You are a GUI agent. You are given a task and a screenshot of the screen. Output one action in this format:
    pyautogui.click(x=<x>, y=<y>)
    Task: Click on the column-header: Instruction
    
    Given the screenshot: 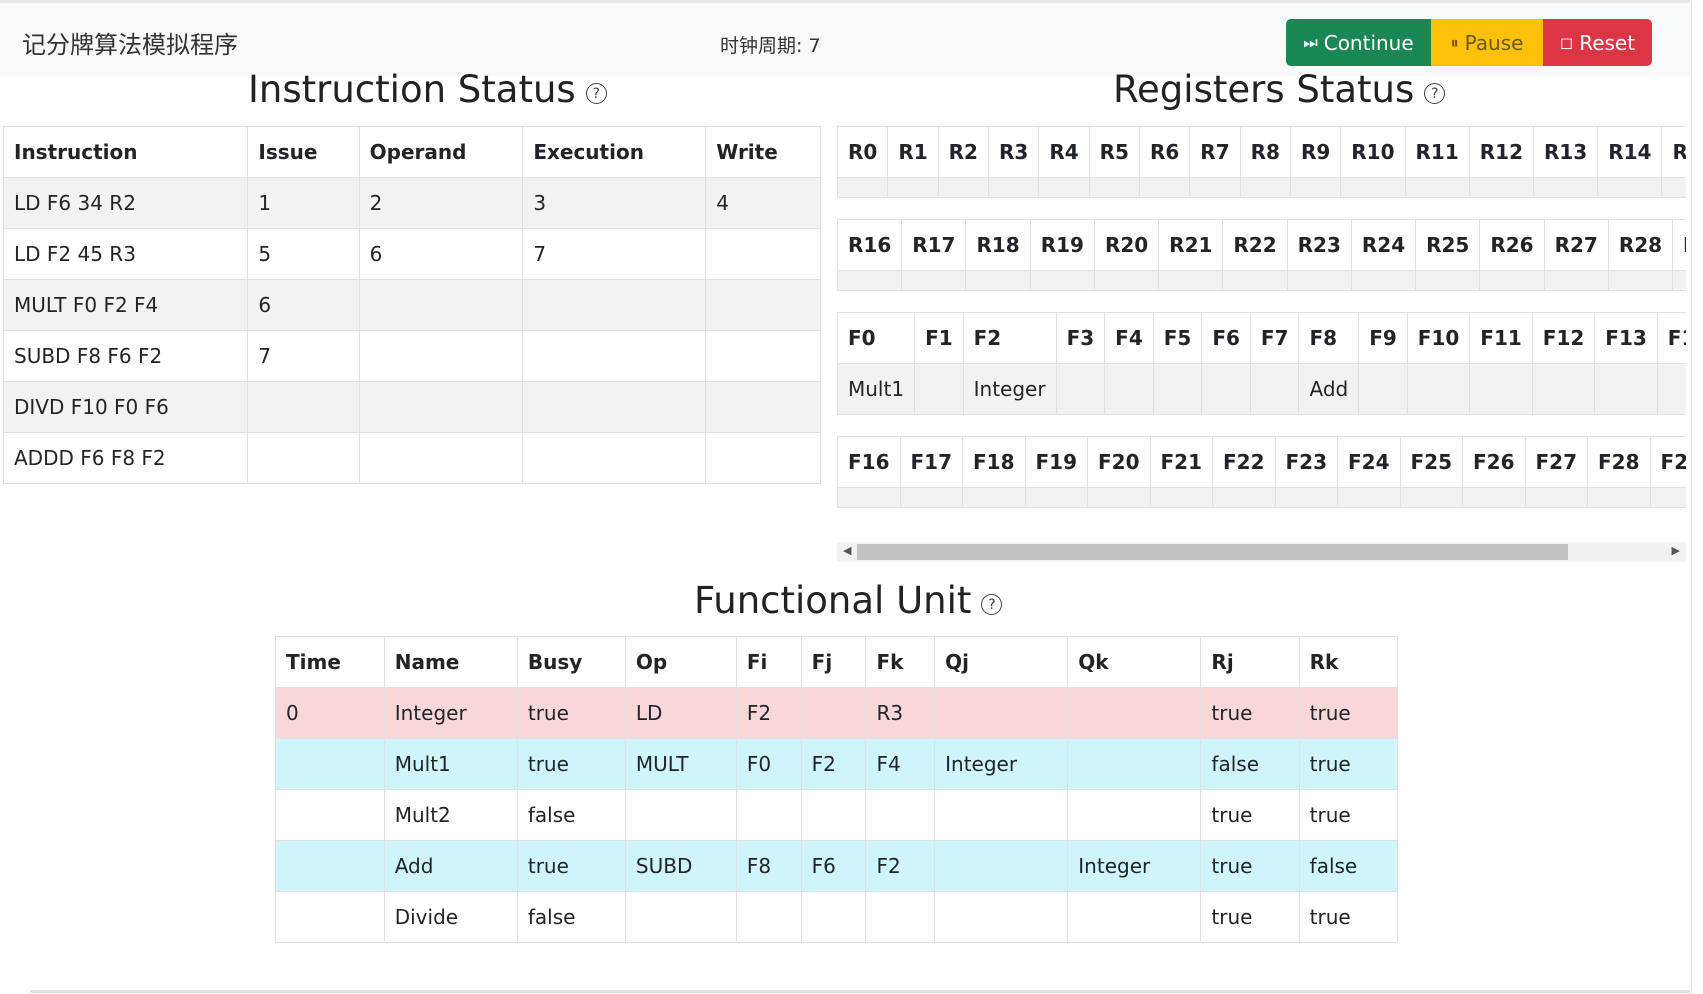 What is the action you would take?
    pyautogui.click(x=125, y=152)
    